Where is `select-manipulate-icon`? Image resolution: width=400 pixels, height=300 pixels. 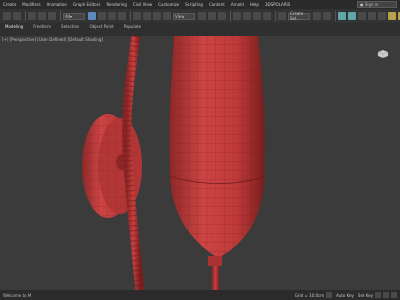 select-manipulate-icon is located at coordinates (212, 16).